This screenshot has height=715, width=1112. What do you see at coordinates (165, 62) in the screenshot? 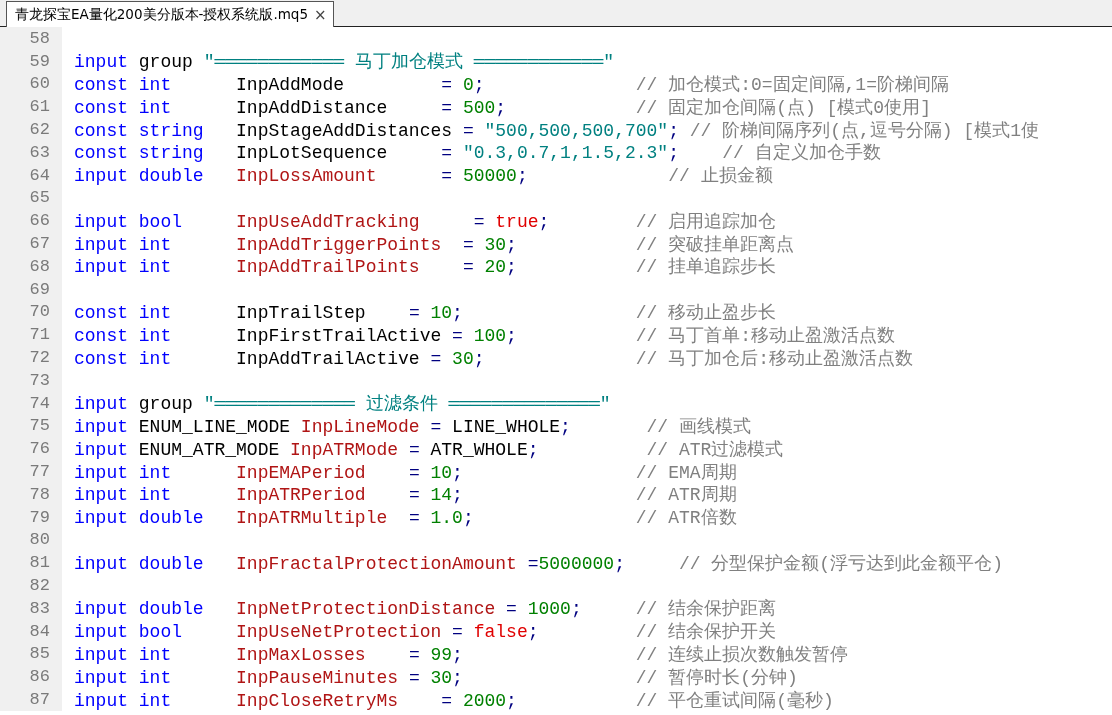
I see `identifier: group` at bounding box center [165, 62].